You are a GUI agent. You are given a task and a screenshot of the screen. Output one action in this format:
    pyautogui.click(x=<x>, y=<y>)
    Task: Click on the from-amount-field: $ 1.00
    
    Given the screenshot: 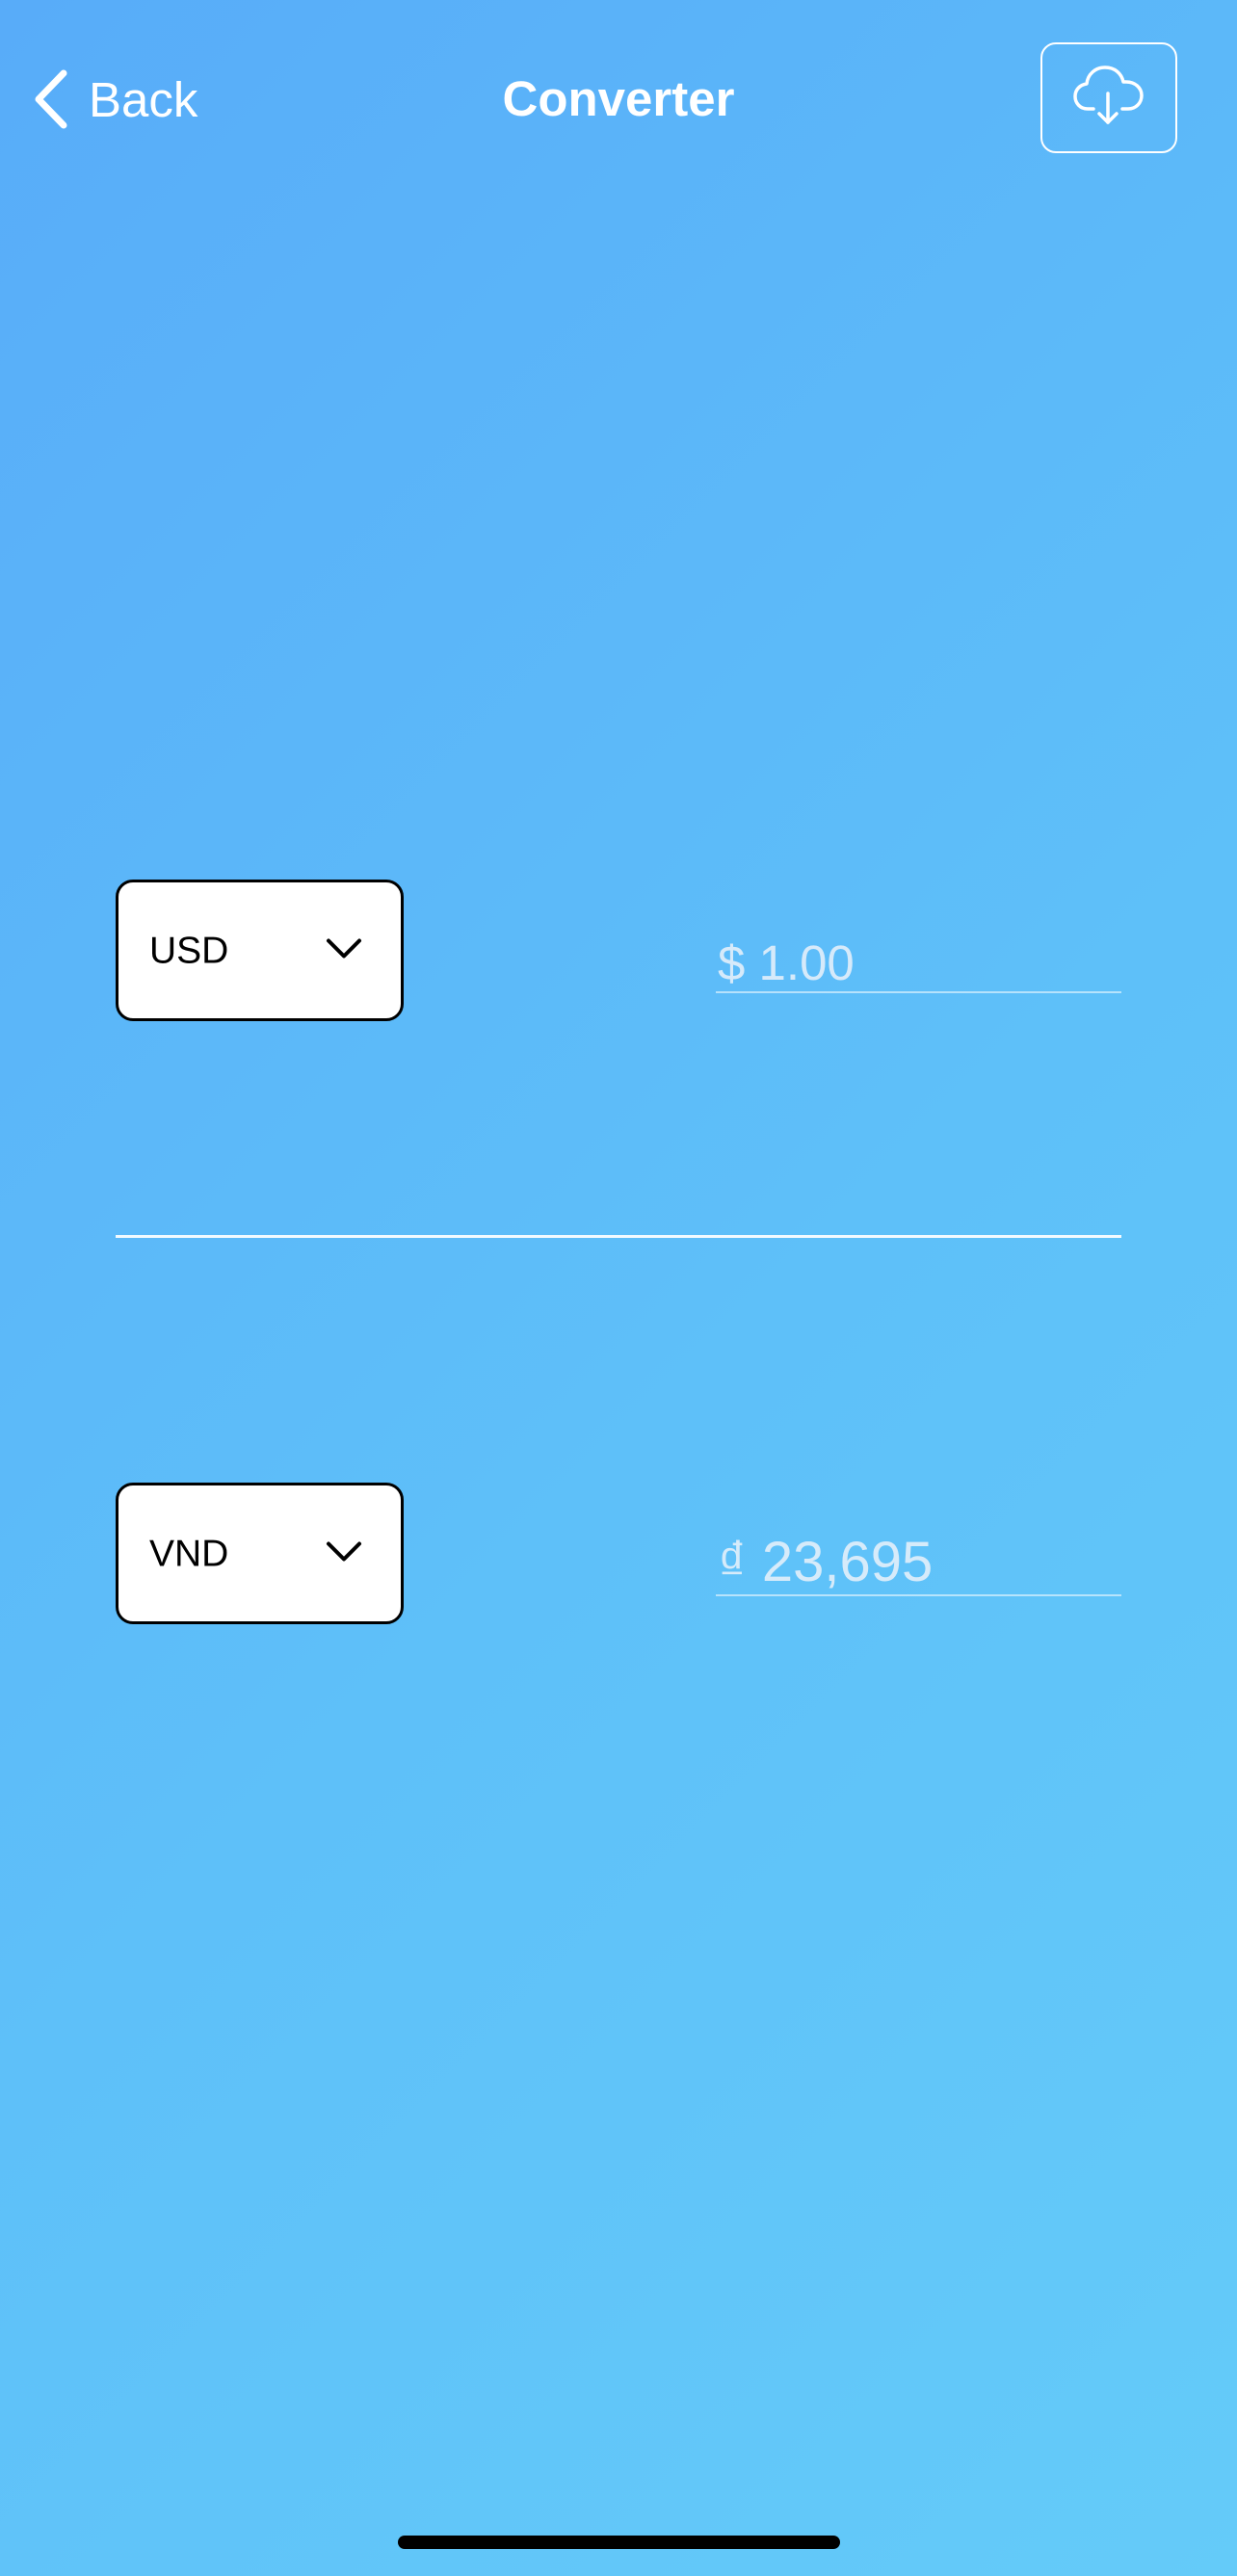 What is the action you would take?
    pyautogui.click(x=918, y=954)
    